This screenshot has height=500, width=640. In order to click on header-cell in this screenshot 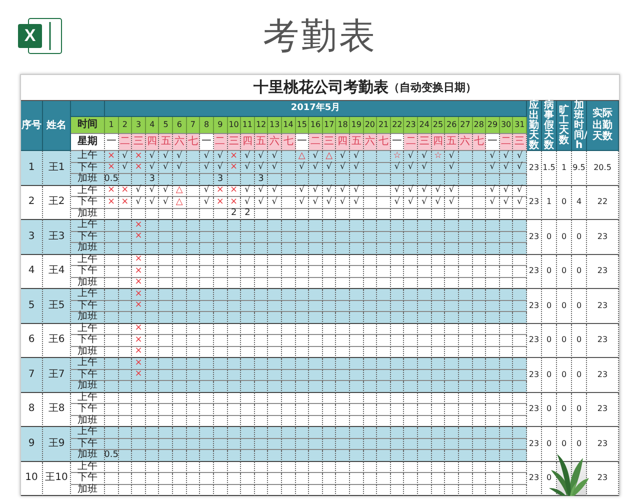, I will do `click(88, 109)`.